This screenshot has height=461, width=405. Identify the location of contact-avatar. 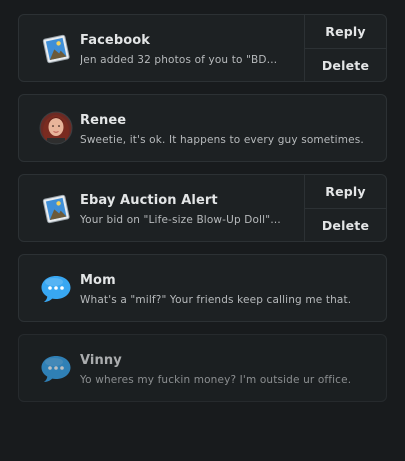
(56, 128).